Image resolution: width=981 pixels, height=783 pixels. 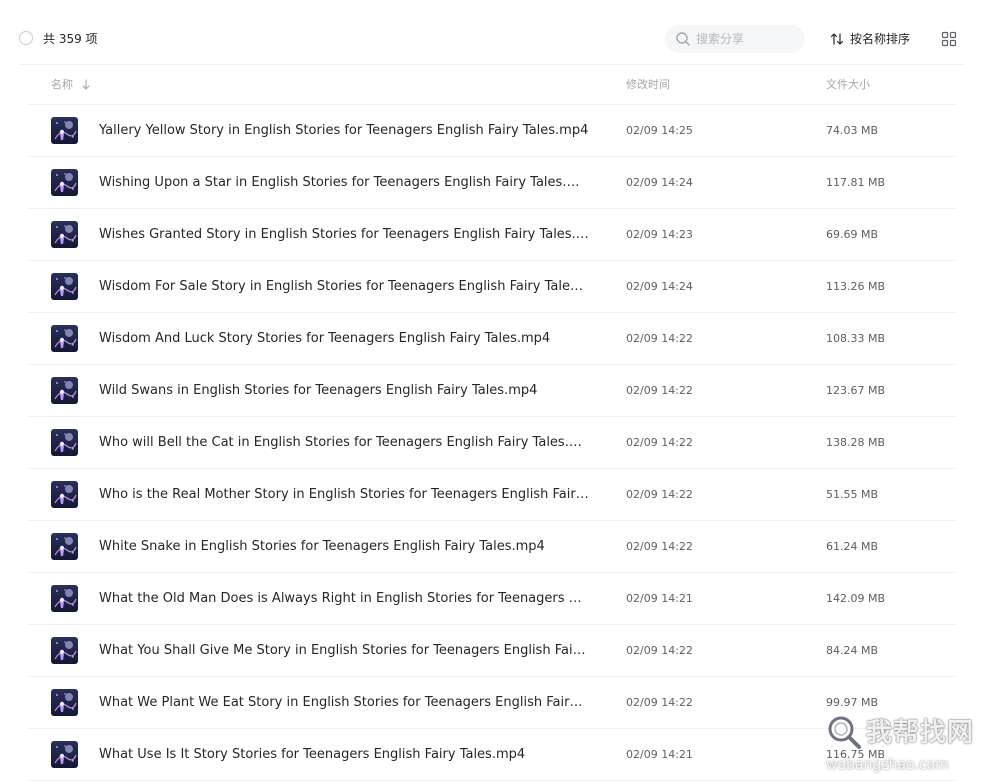 I want to click on file-size: 138.28 MB, so click(x=856, y=442).